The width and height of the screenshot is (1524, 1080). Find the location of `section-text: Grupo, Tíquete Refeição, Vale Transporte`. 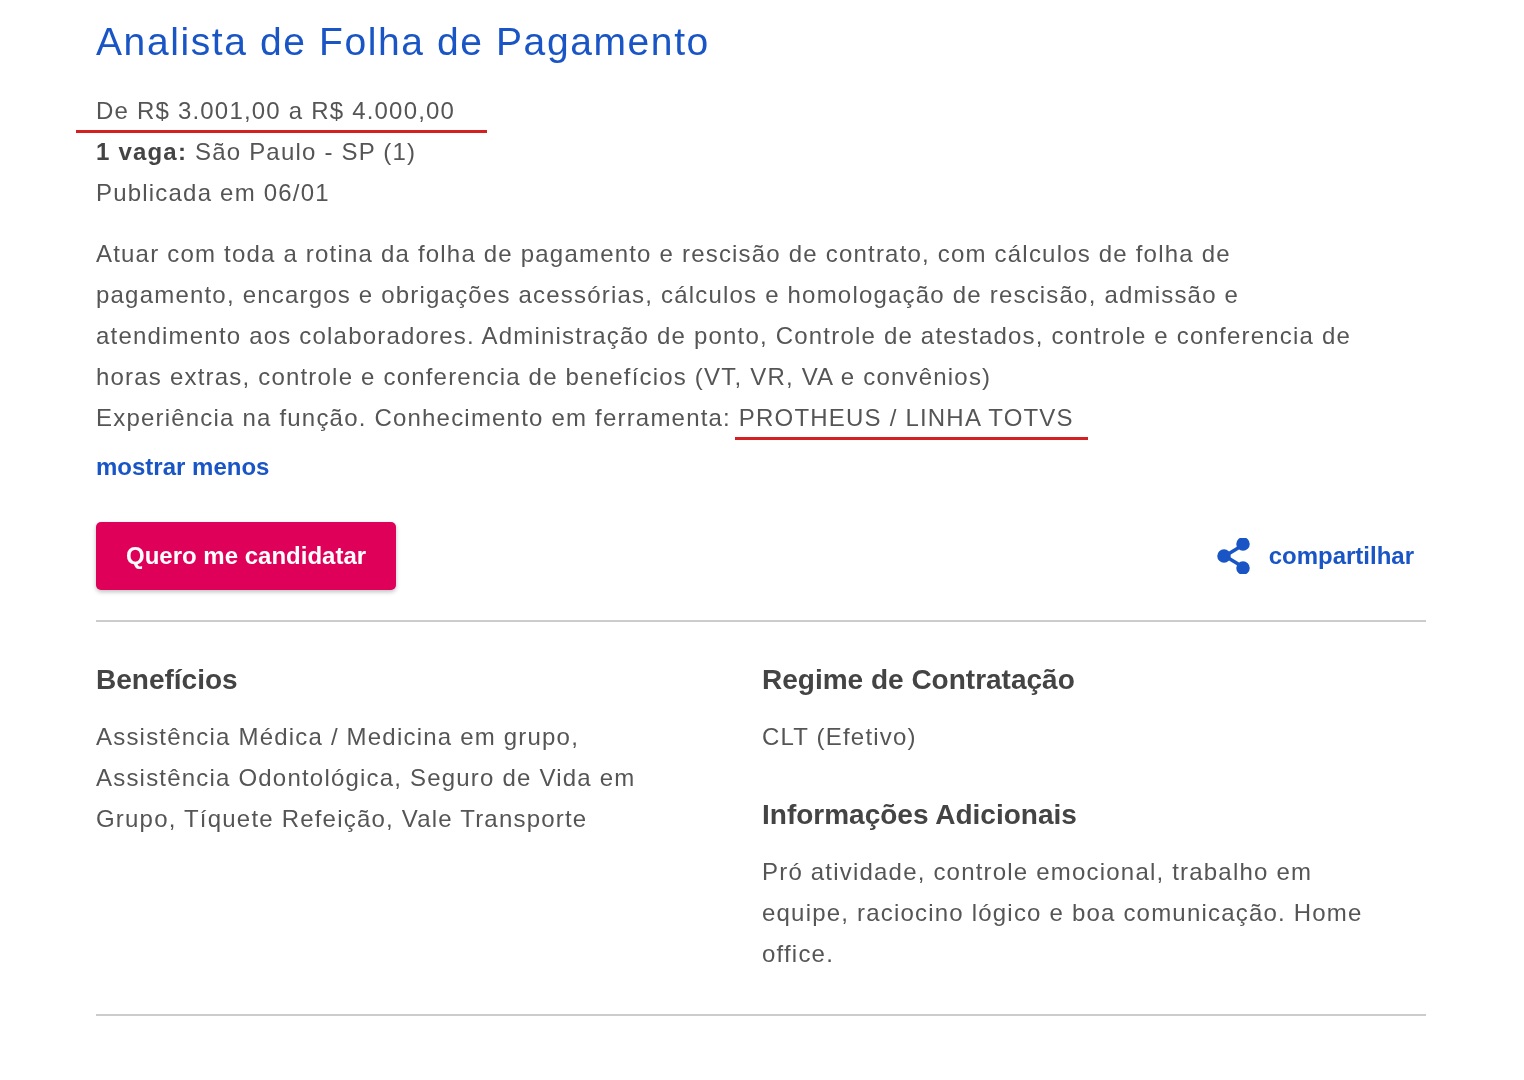

section-text: Grupo, Tíquete Refeição, Vale Transporte is located at coordinates (342, 819).